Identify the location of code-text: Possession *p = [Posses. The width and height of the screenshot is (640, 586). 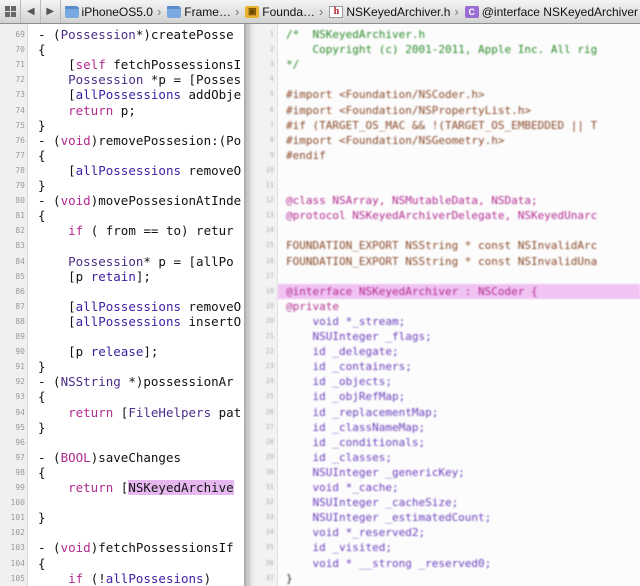
(155, 80).